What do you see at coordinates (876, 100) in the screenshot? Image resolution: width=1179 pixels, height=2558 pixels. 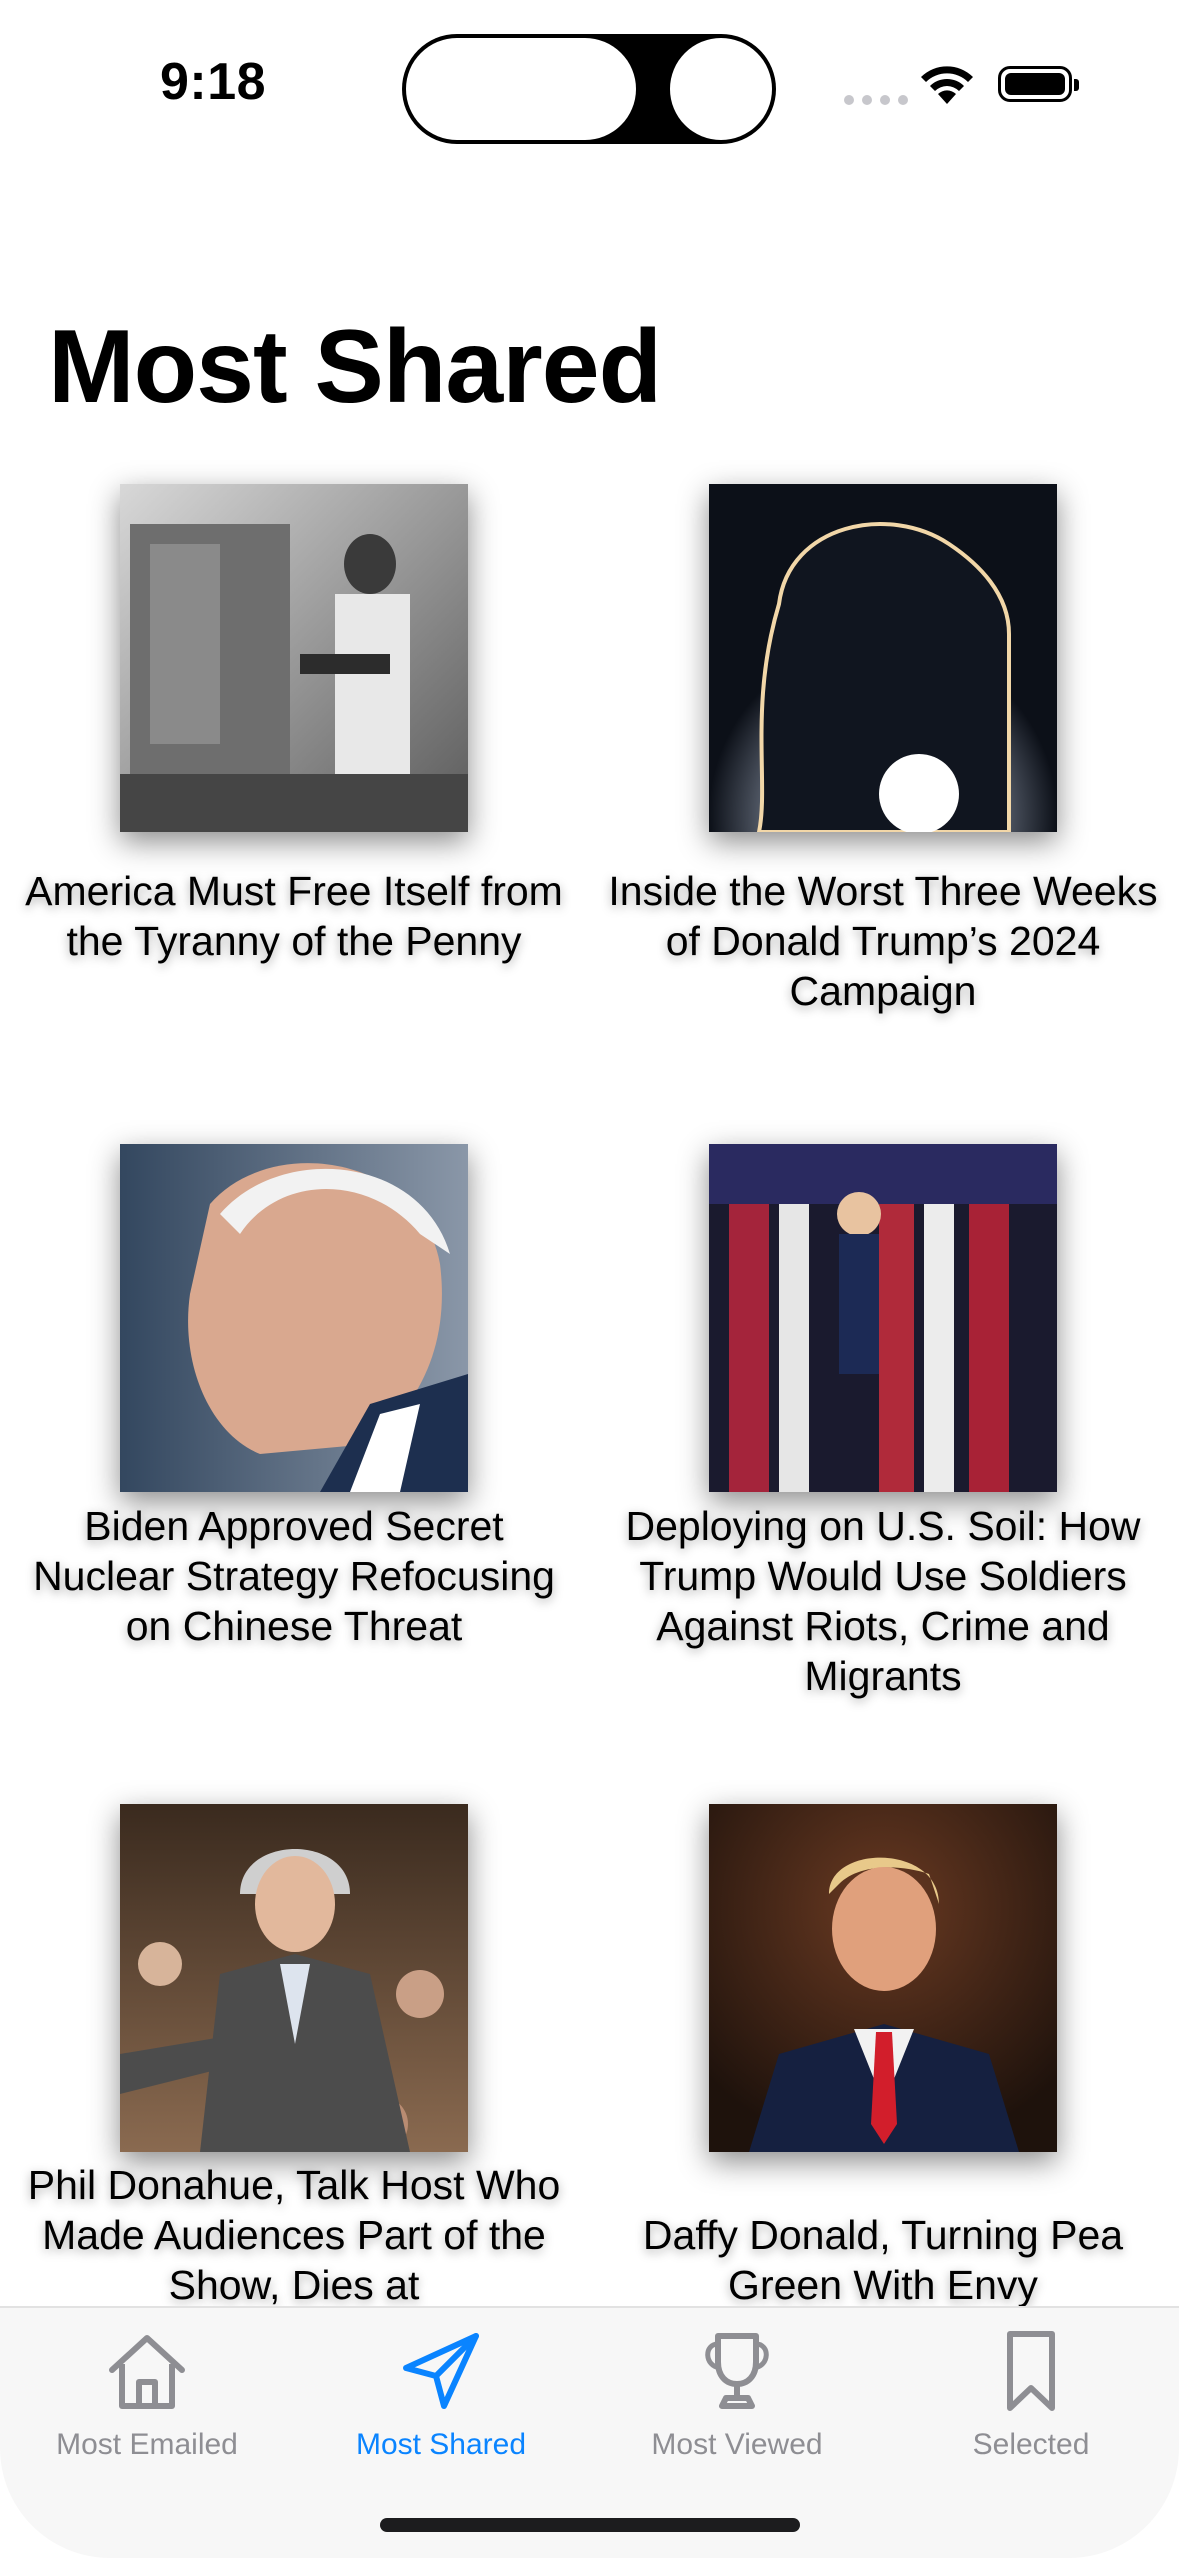 I see `cellular-signal-icon` at bounding box center [876, 100].